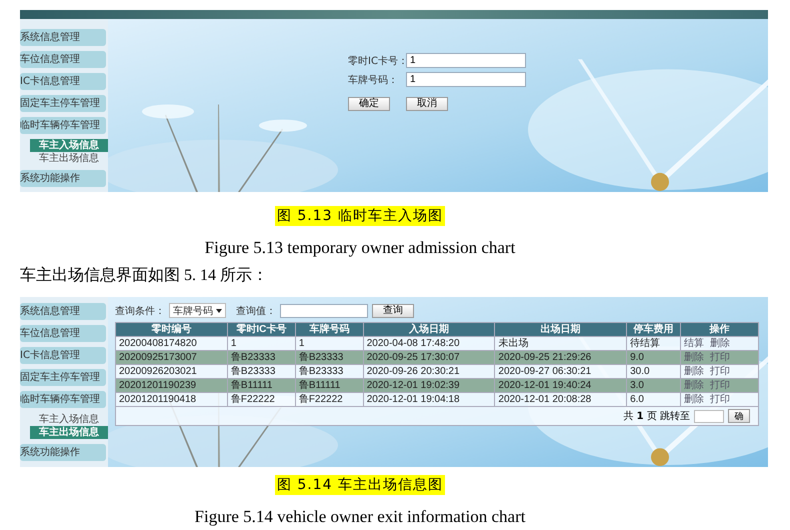 This screenshot has width=790, height=530. Describe the element at coordinates (140, 311) in the screenshot. I see `query-label: 查询条件：` at that location.